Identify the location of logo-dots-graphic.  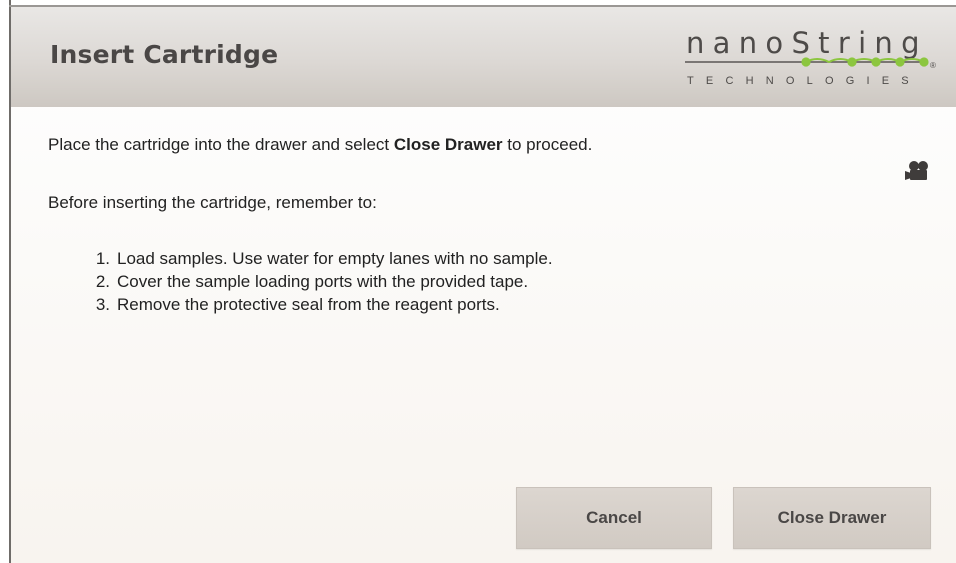
(807, 62).